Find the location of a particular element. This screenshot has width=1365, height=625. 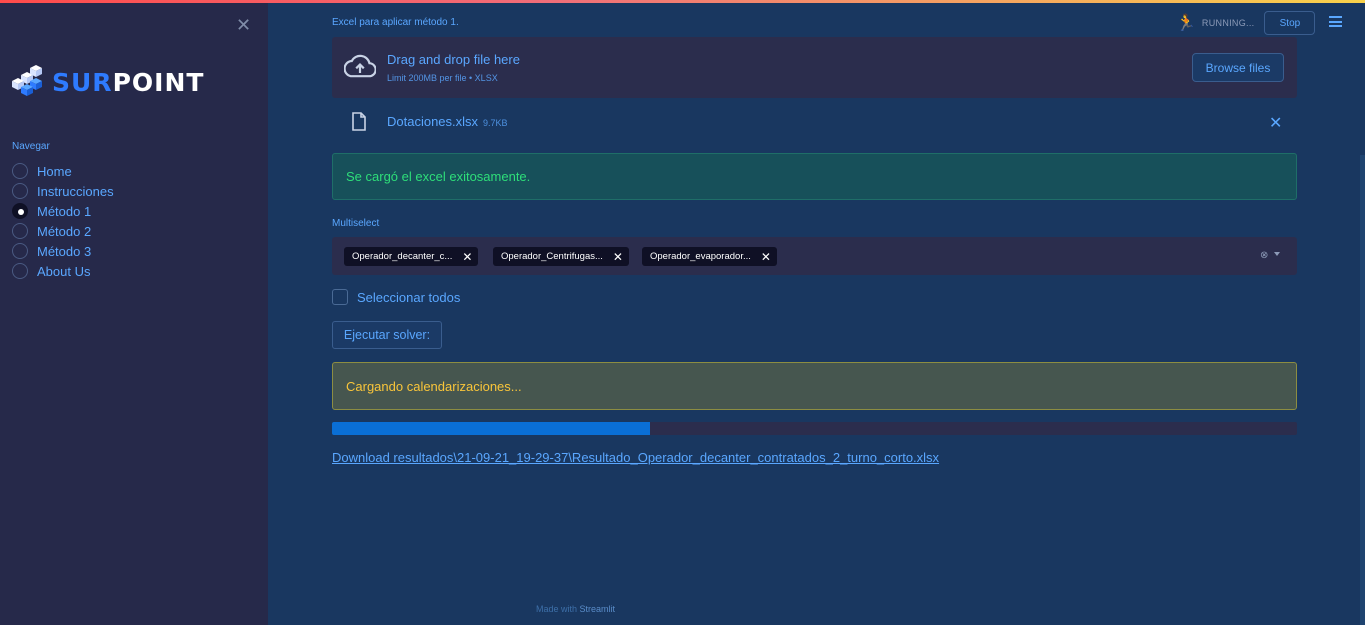

uploader-label: Excel para aplicar método 1. is located at coordinates (395, 22).